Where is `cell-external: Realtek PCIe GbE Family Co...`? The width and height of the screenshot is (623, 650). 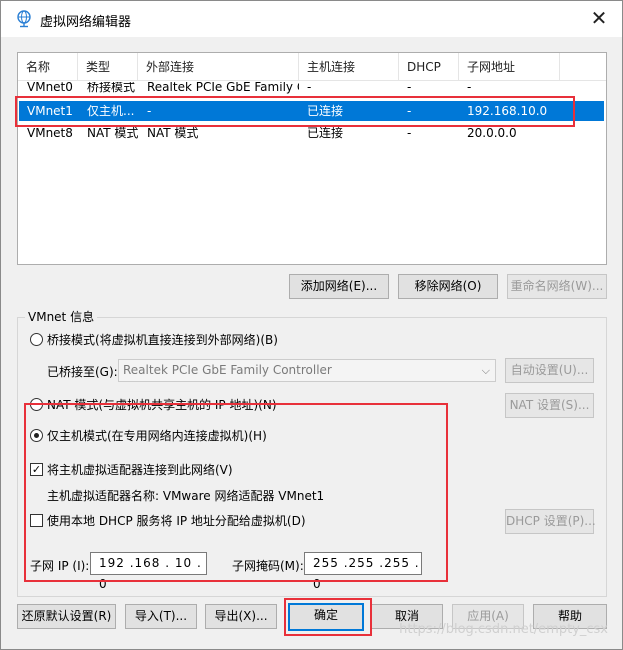
cell-external: Realtek PCIe GbE Family Co... is located at coordinates (223, 88).